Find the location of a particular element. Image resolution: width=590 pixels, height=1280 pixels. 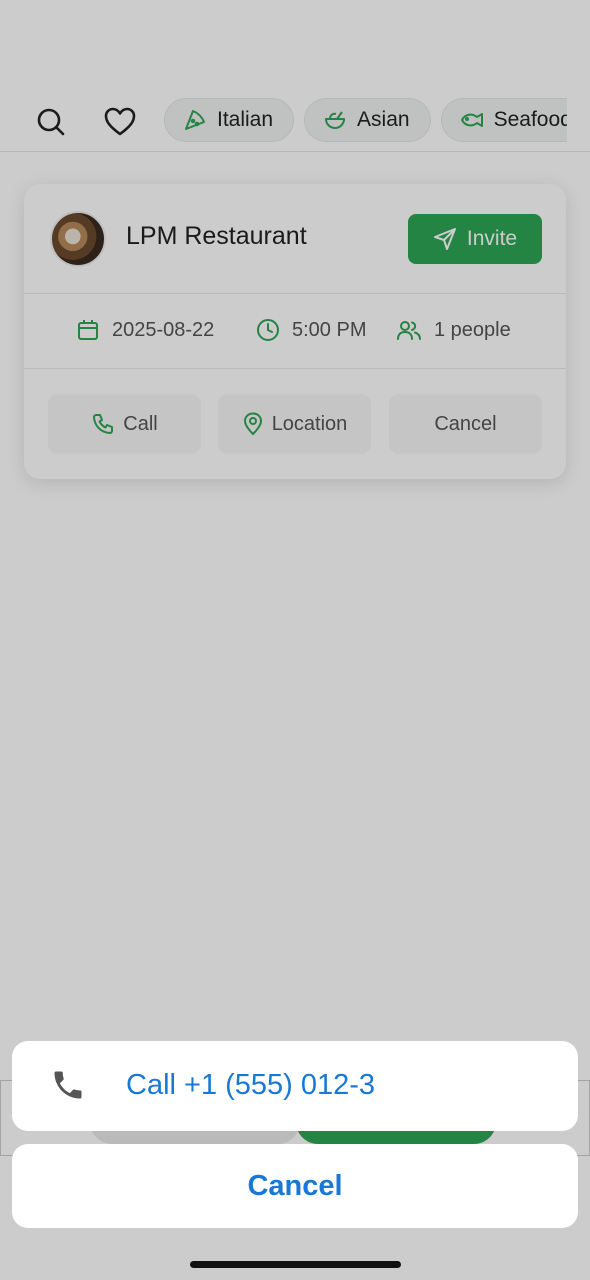

phone-handset-icon is located at coordinates (68, 1085).